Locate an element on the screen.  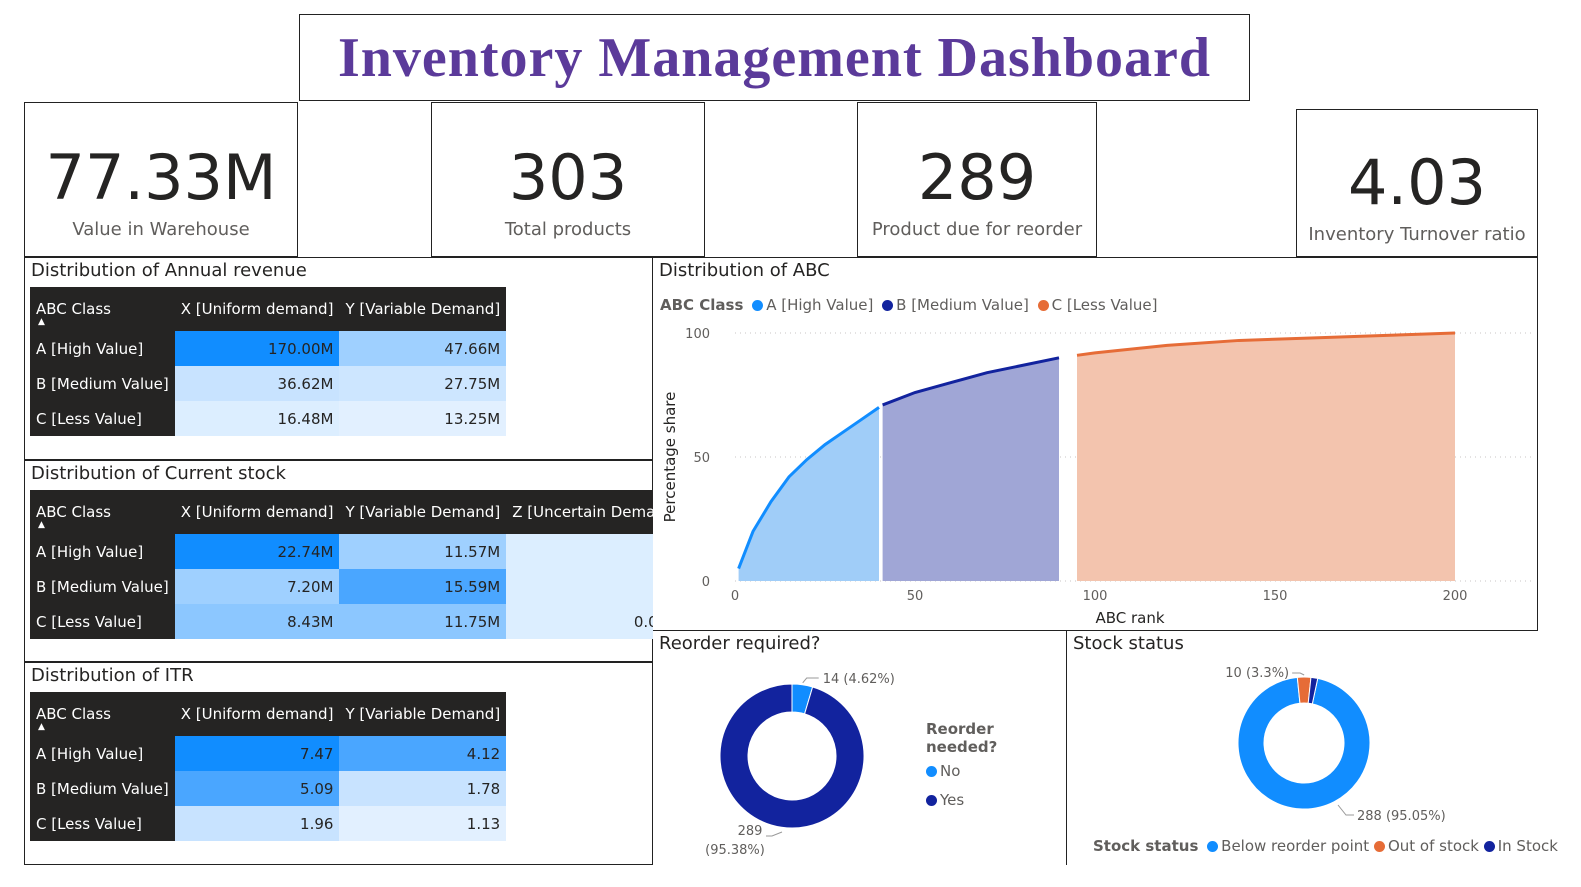
table-row: C [Less Value] 16.48M 13.25M is located at coordinates (268, 418).